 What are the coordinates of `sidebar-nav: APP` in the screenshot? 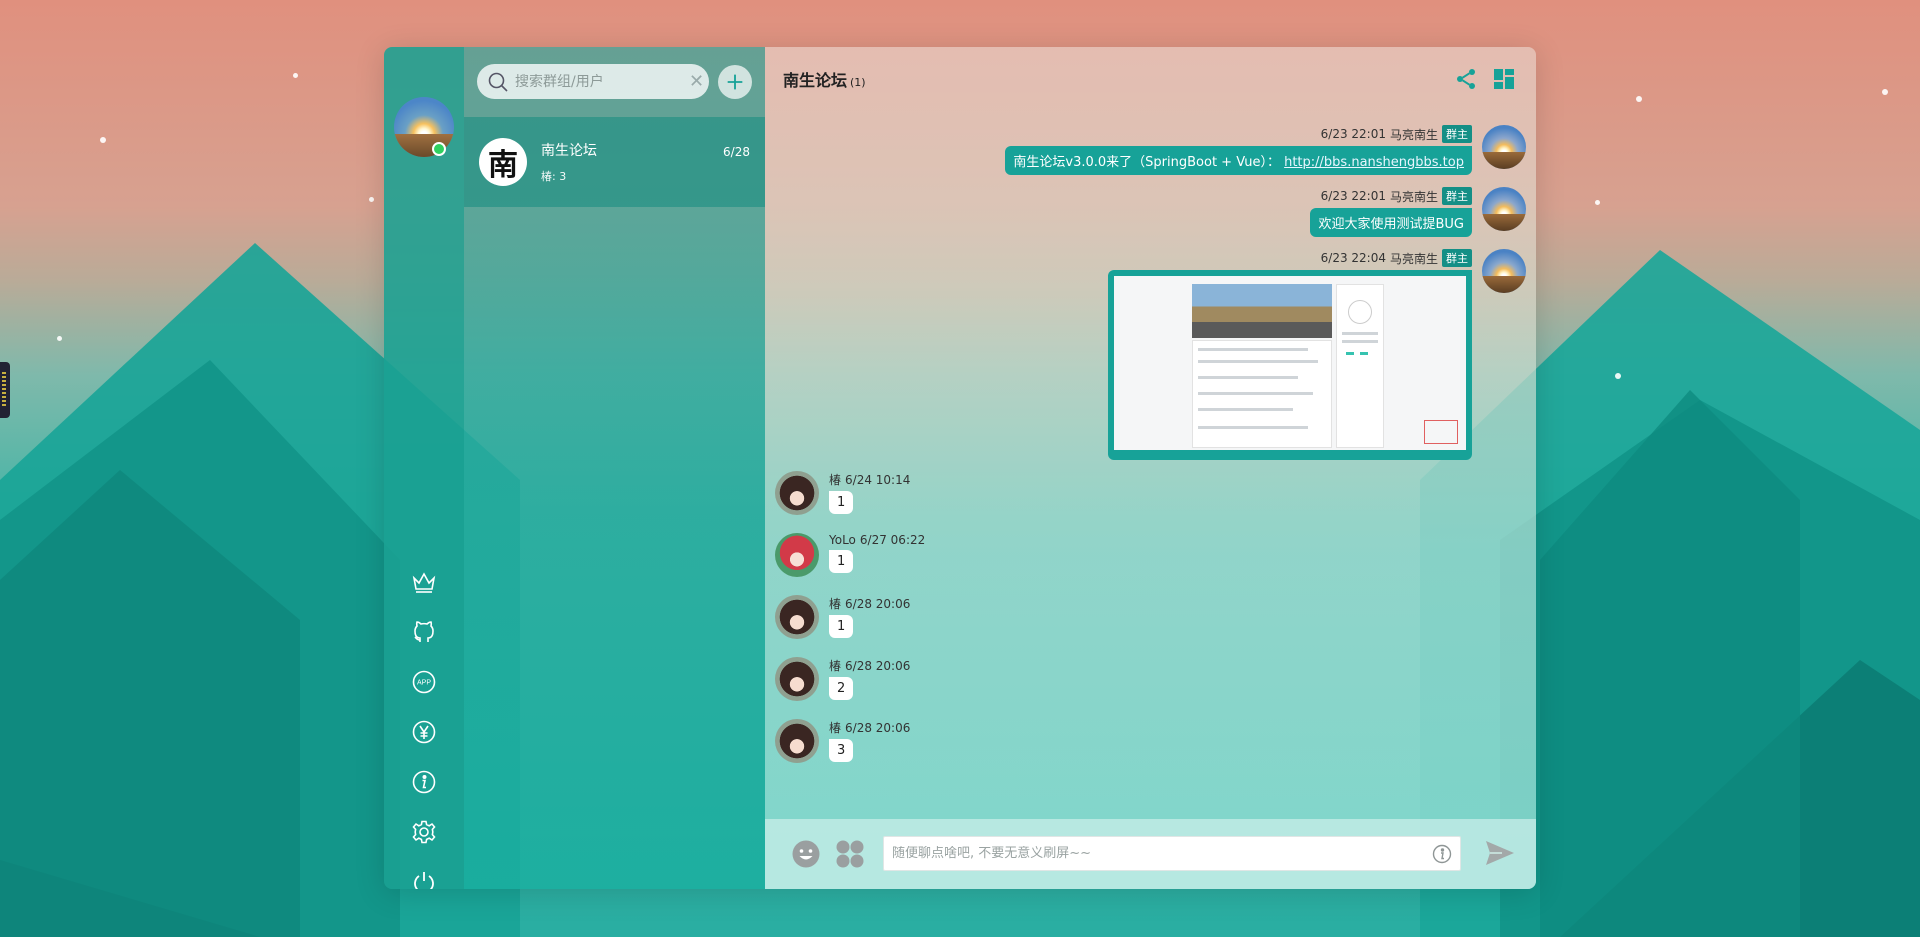 It's located at (424, 468).